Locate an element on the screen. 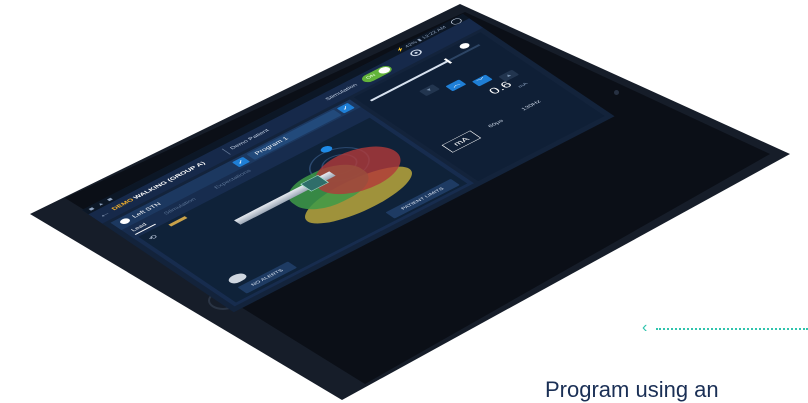 Image resolution: width=808 pixels, height=403 pixels. amplitude-value: 0.6 is located at coordinates (501, 88).